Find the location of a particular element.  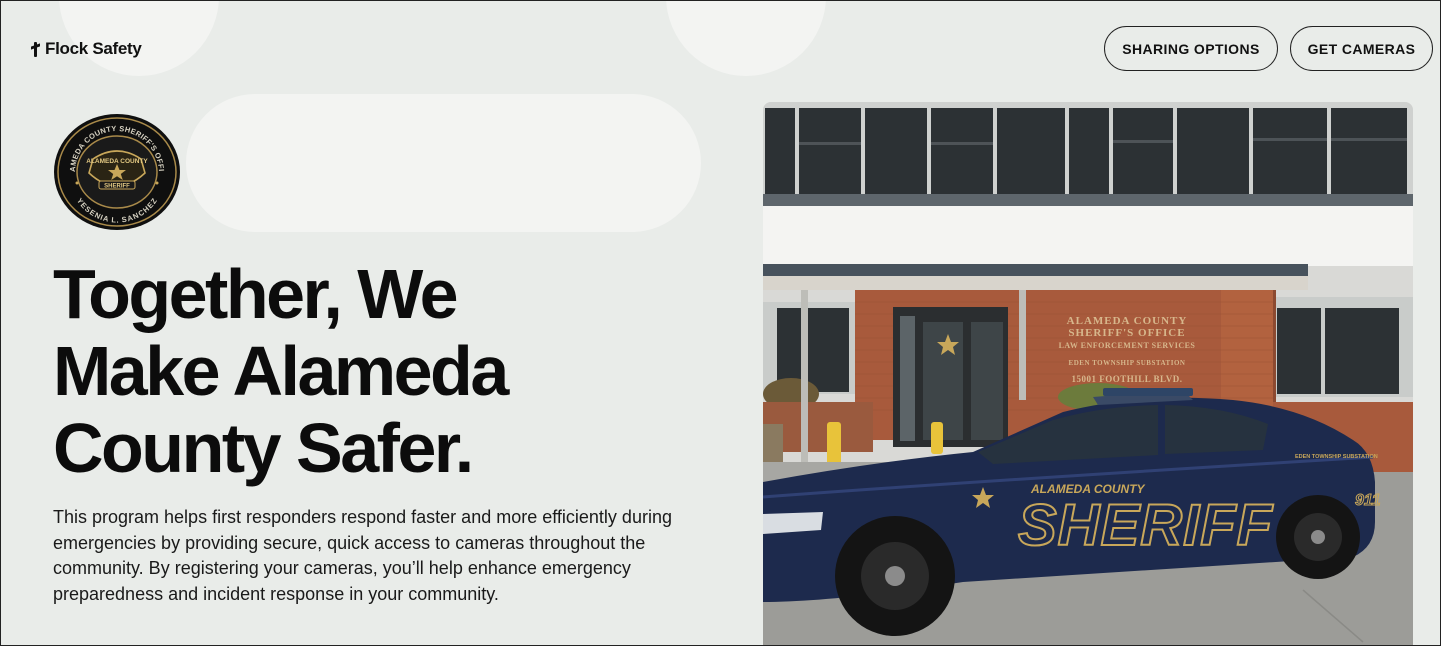

decorative-pill is located at coordinates (443, 163).